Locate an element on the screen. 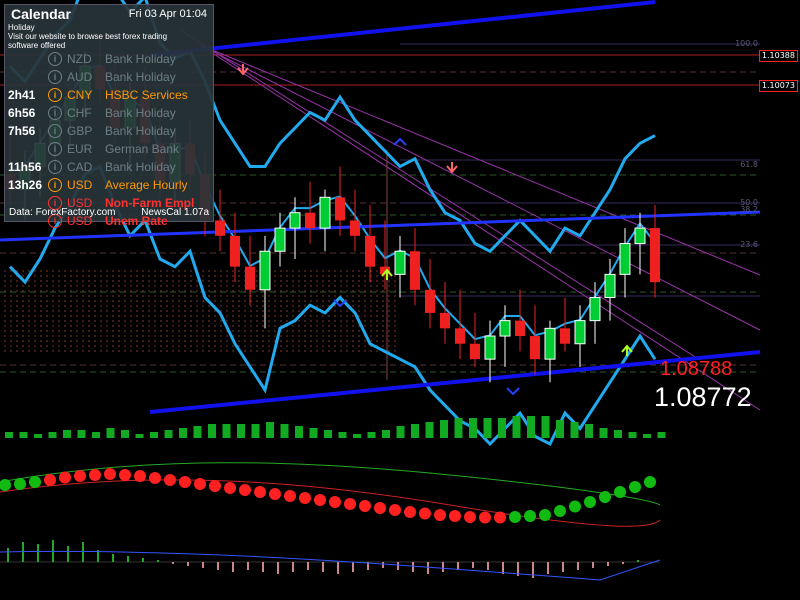 The image size is (800, 600). calendar-event-row: 7h56 i GBP Bank Holiday is located at coordinates (109, 131).